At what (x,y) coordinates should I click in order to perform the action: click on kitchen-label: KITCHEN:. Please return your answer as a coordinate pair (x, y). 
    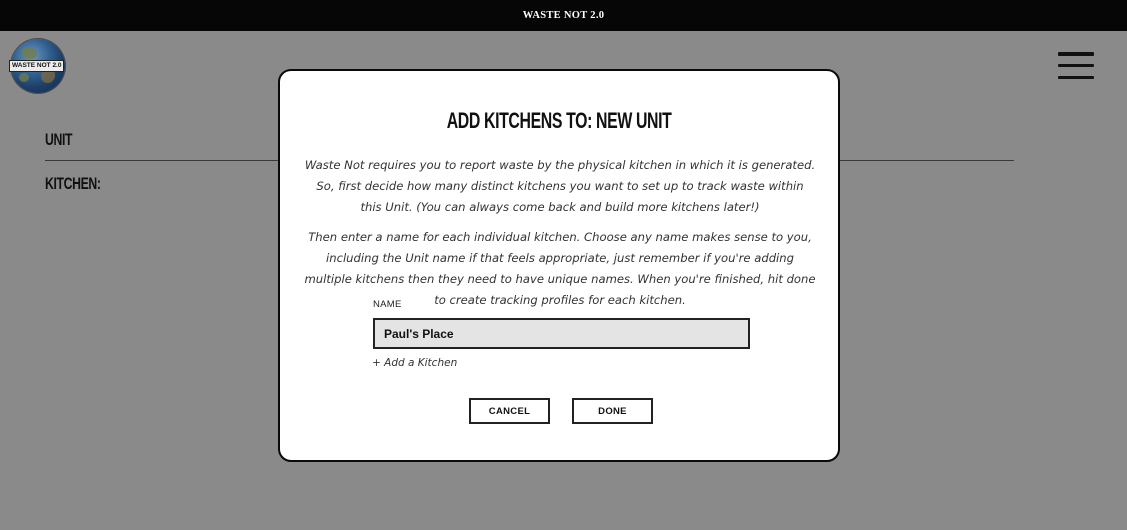
    Looking at the image, I should click on (73, 183).